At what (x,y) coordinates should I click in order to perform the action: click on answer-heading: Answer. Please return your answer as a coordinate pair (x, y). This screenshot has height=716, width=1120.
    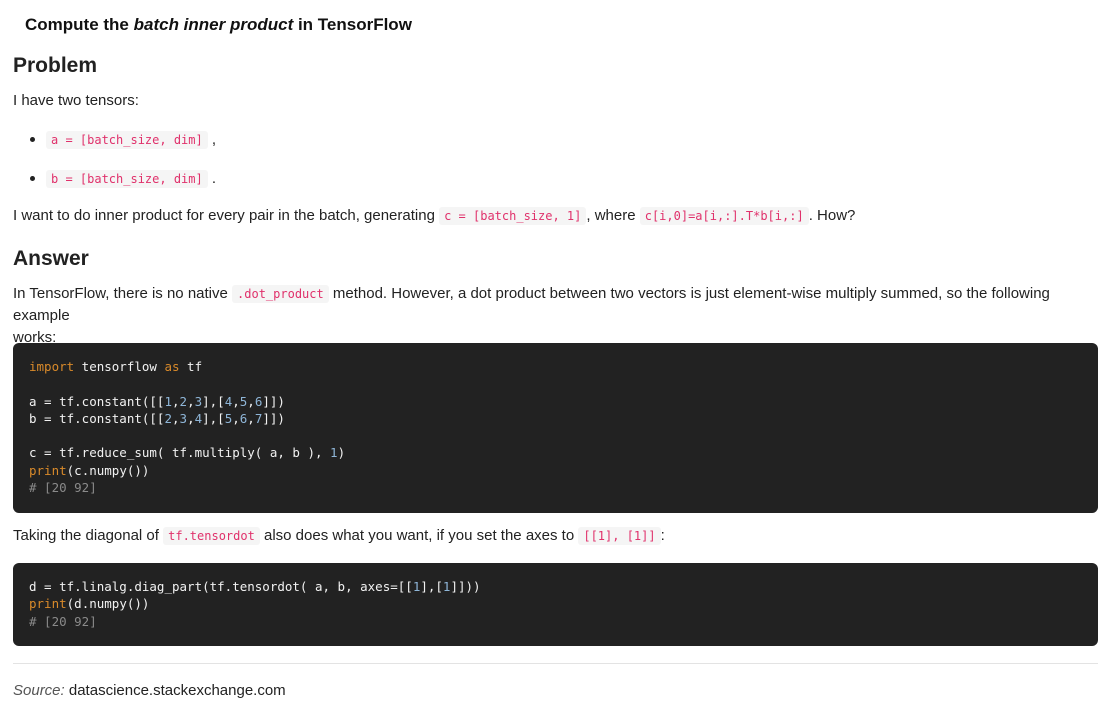
    Looking at the image, I should click on (51, 259).